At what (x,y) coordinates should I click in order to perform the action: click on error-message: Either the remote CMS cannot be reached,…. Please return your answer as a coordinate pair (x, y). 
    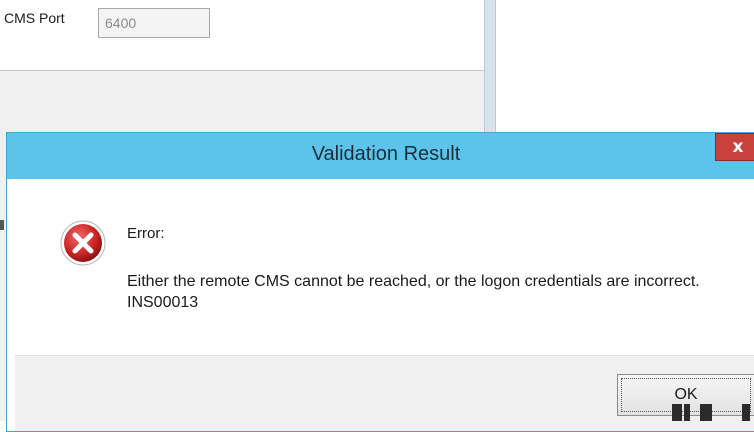
    Looking at the image, I should click on (413, 292).